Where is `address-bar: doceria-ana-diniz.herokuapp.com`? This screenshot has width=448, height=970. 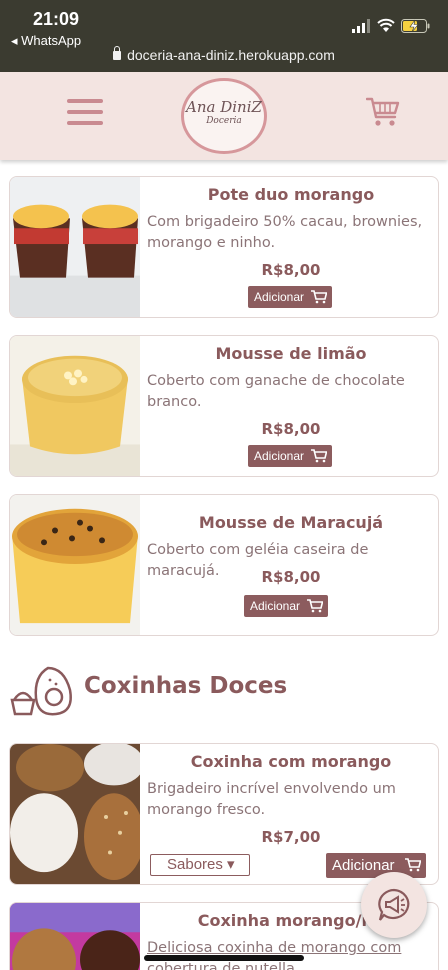
address-bar: doceria-ana-diniz.herokuapp.com is located at coordinates (224, 54).